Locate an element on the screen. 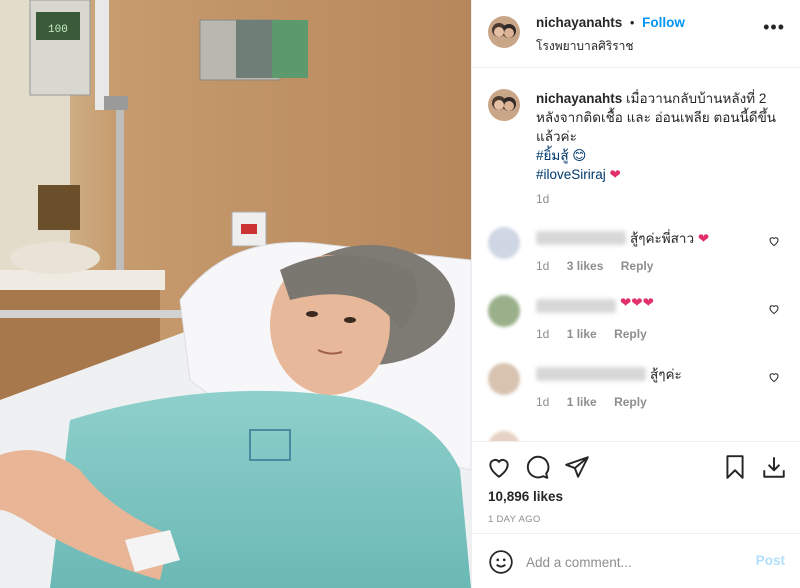  caption-timestamp: 1d is located at coordinates (542, 199).